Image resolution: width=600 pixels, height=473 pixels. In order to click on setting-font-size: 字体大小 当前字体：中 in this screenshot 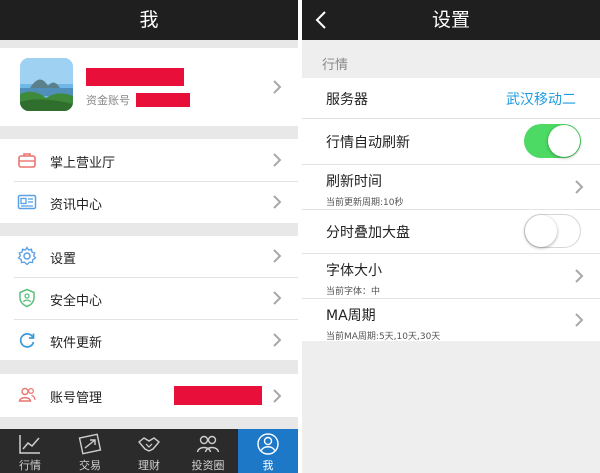, I will do `click(451, 276)`.